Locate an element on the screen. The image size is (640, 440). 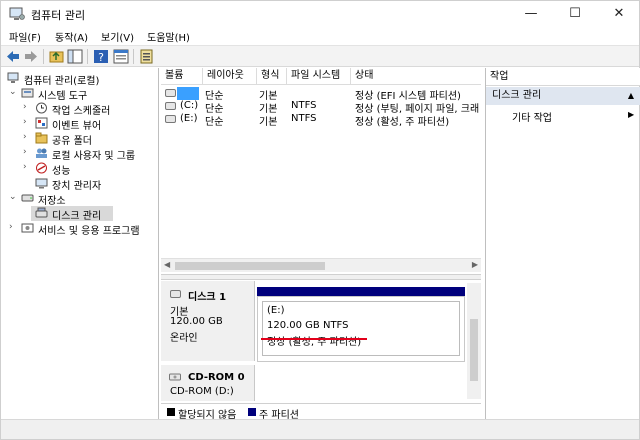
menu-view: 보기(V) is located at coordinates (117, 36).